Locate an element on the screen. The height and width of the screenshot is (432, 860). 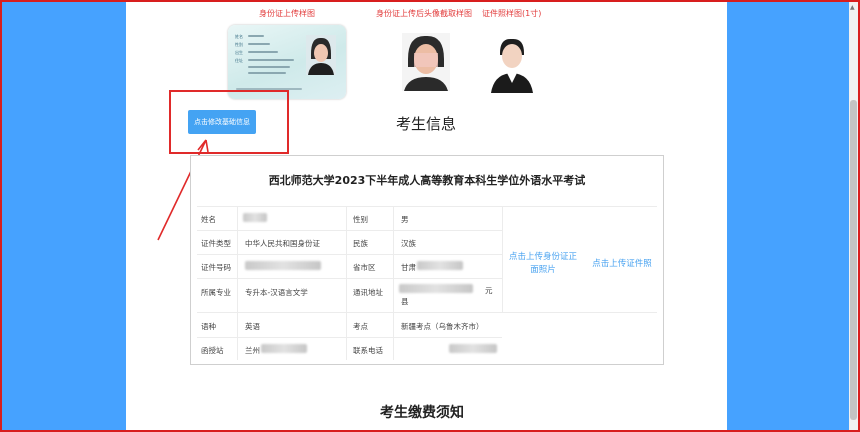
scrollbar-thumb is located at coordinates (853, 260).